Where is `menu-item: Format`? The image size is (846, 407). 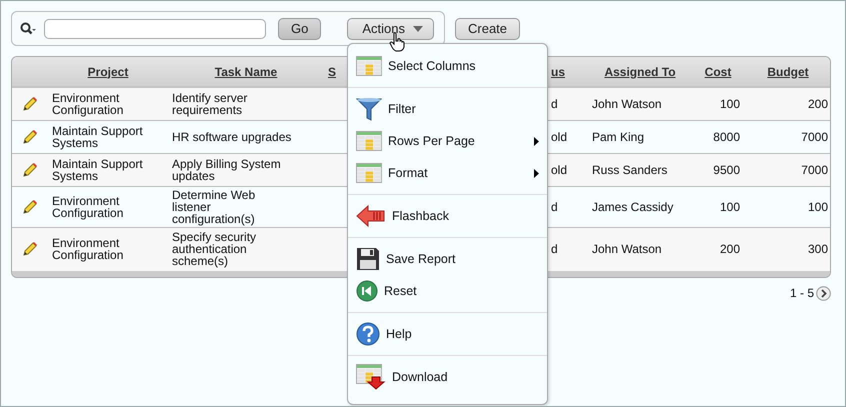
menu-item: Format is located at coordinates (447, 173).